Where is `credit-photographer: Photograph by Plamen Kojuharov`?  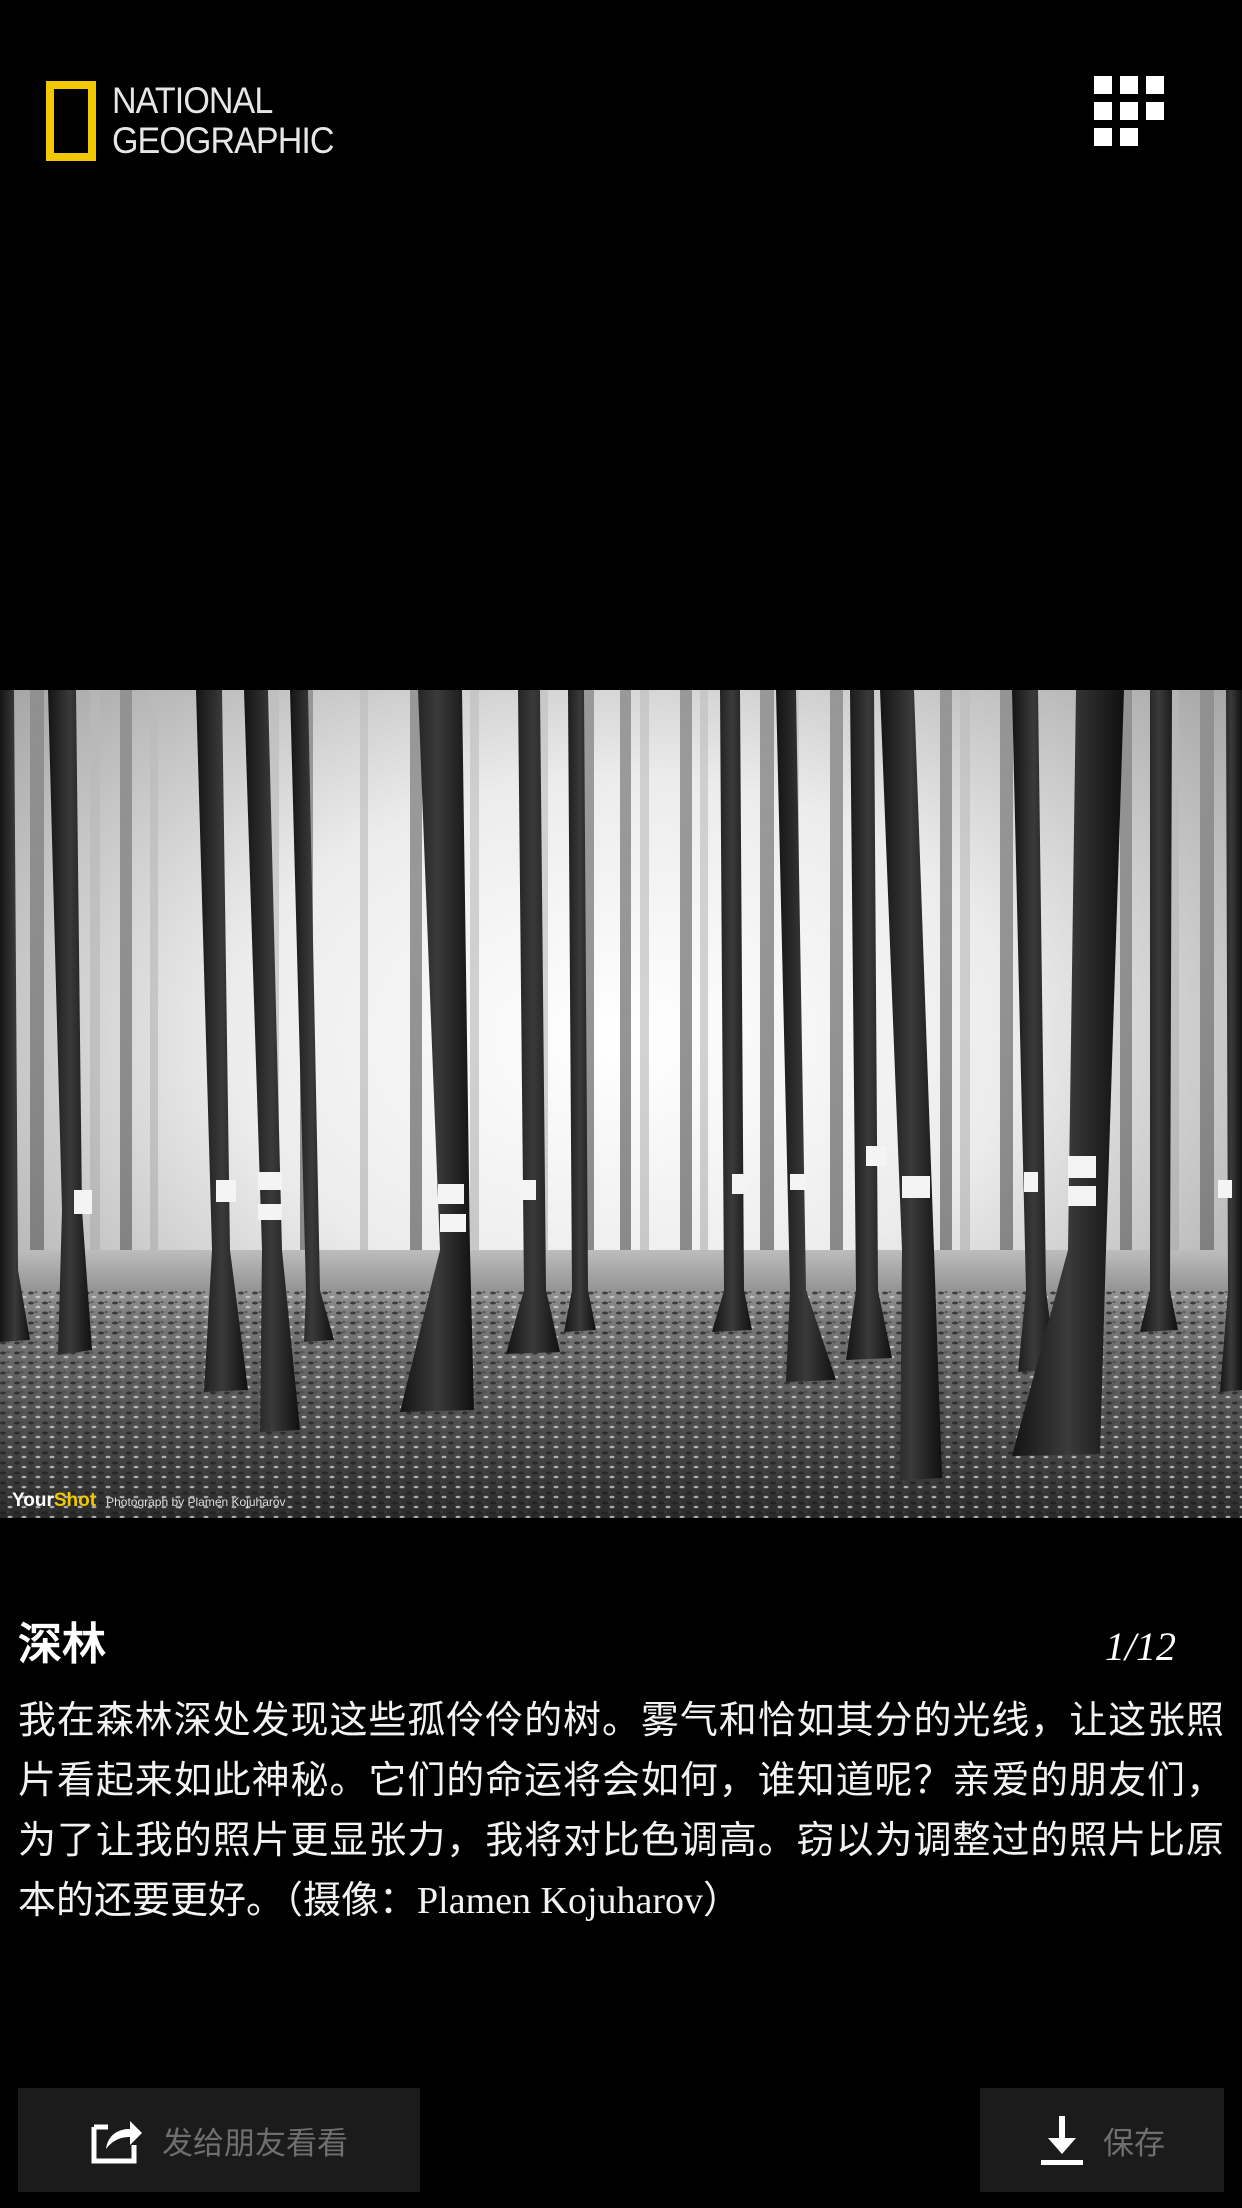 credit-photographer: Photograph by Plamen Kojuharov is located at coordinates (196, 1502).